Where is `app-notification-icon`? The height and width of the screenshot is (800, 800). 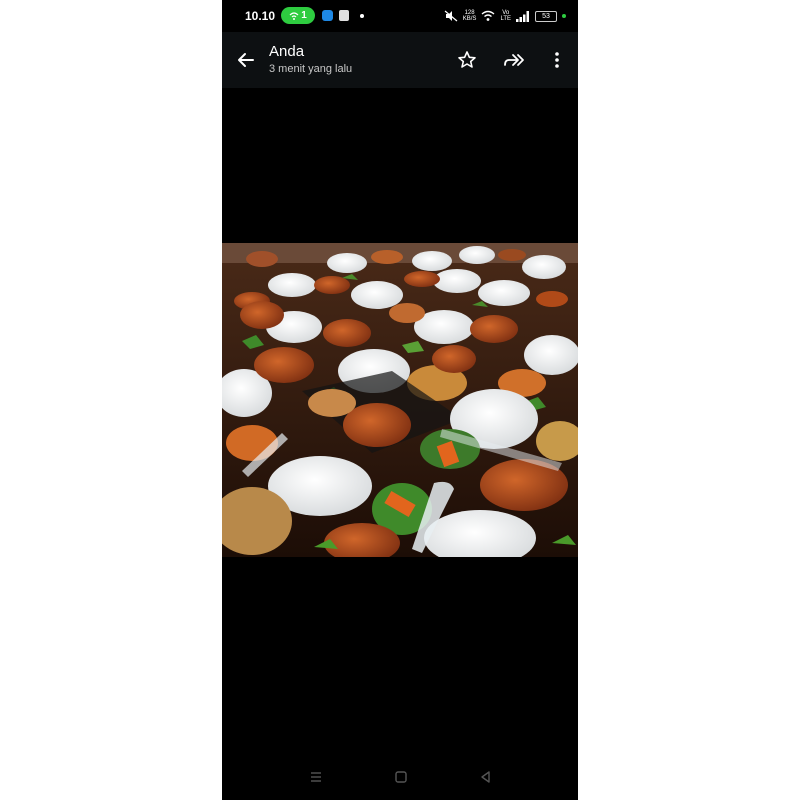 app-notification-icon is located at coordinates (327, 15).